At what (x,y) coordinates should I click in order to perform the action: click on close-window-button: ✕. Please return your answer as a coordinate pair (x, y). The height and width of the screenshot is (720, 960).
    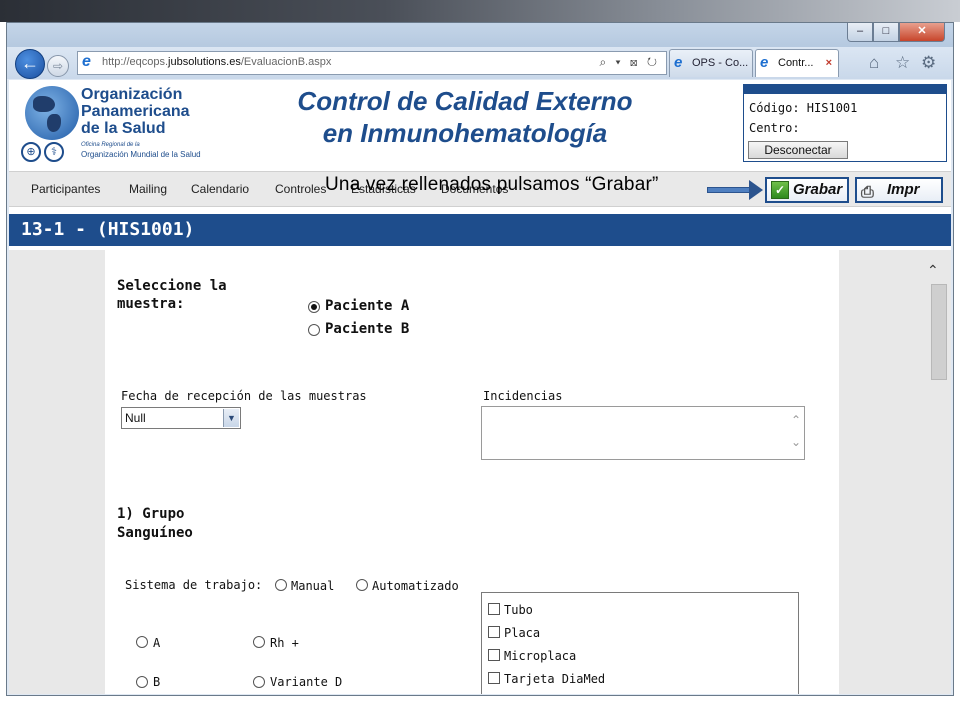
    Looking at the image, I should click on (922, 32).